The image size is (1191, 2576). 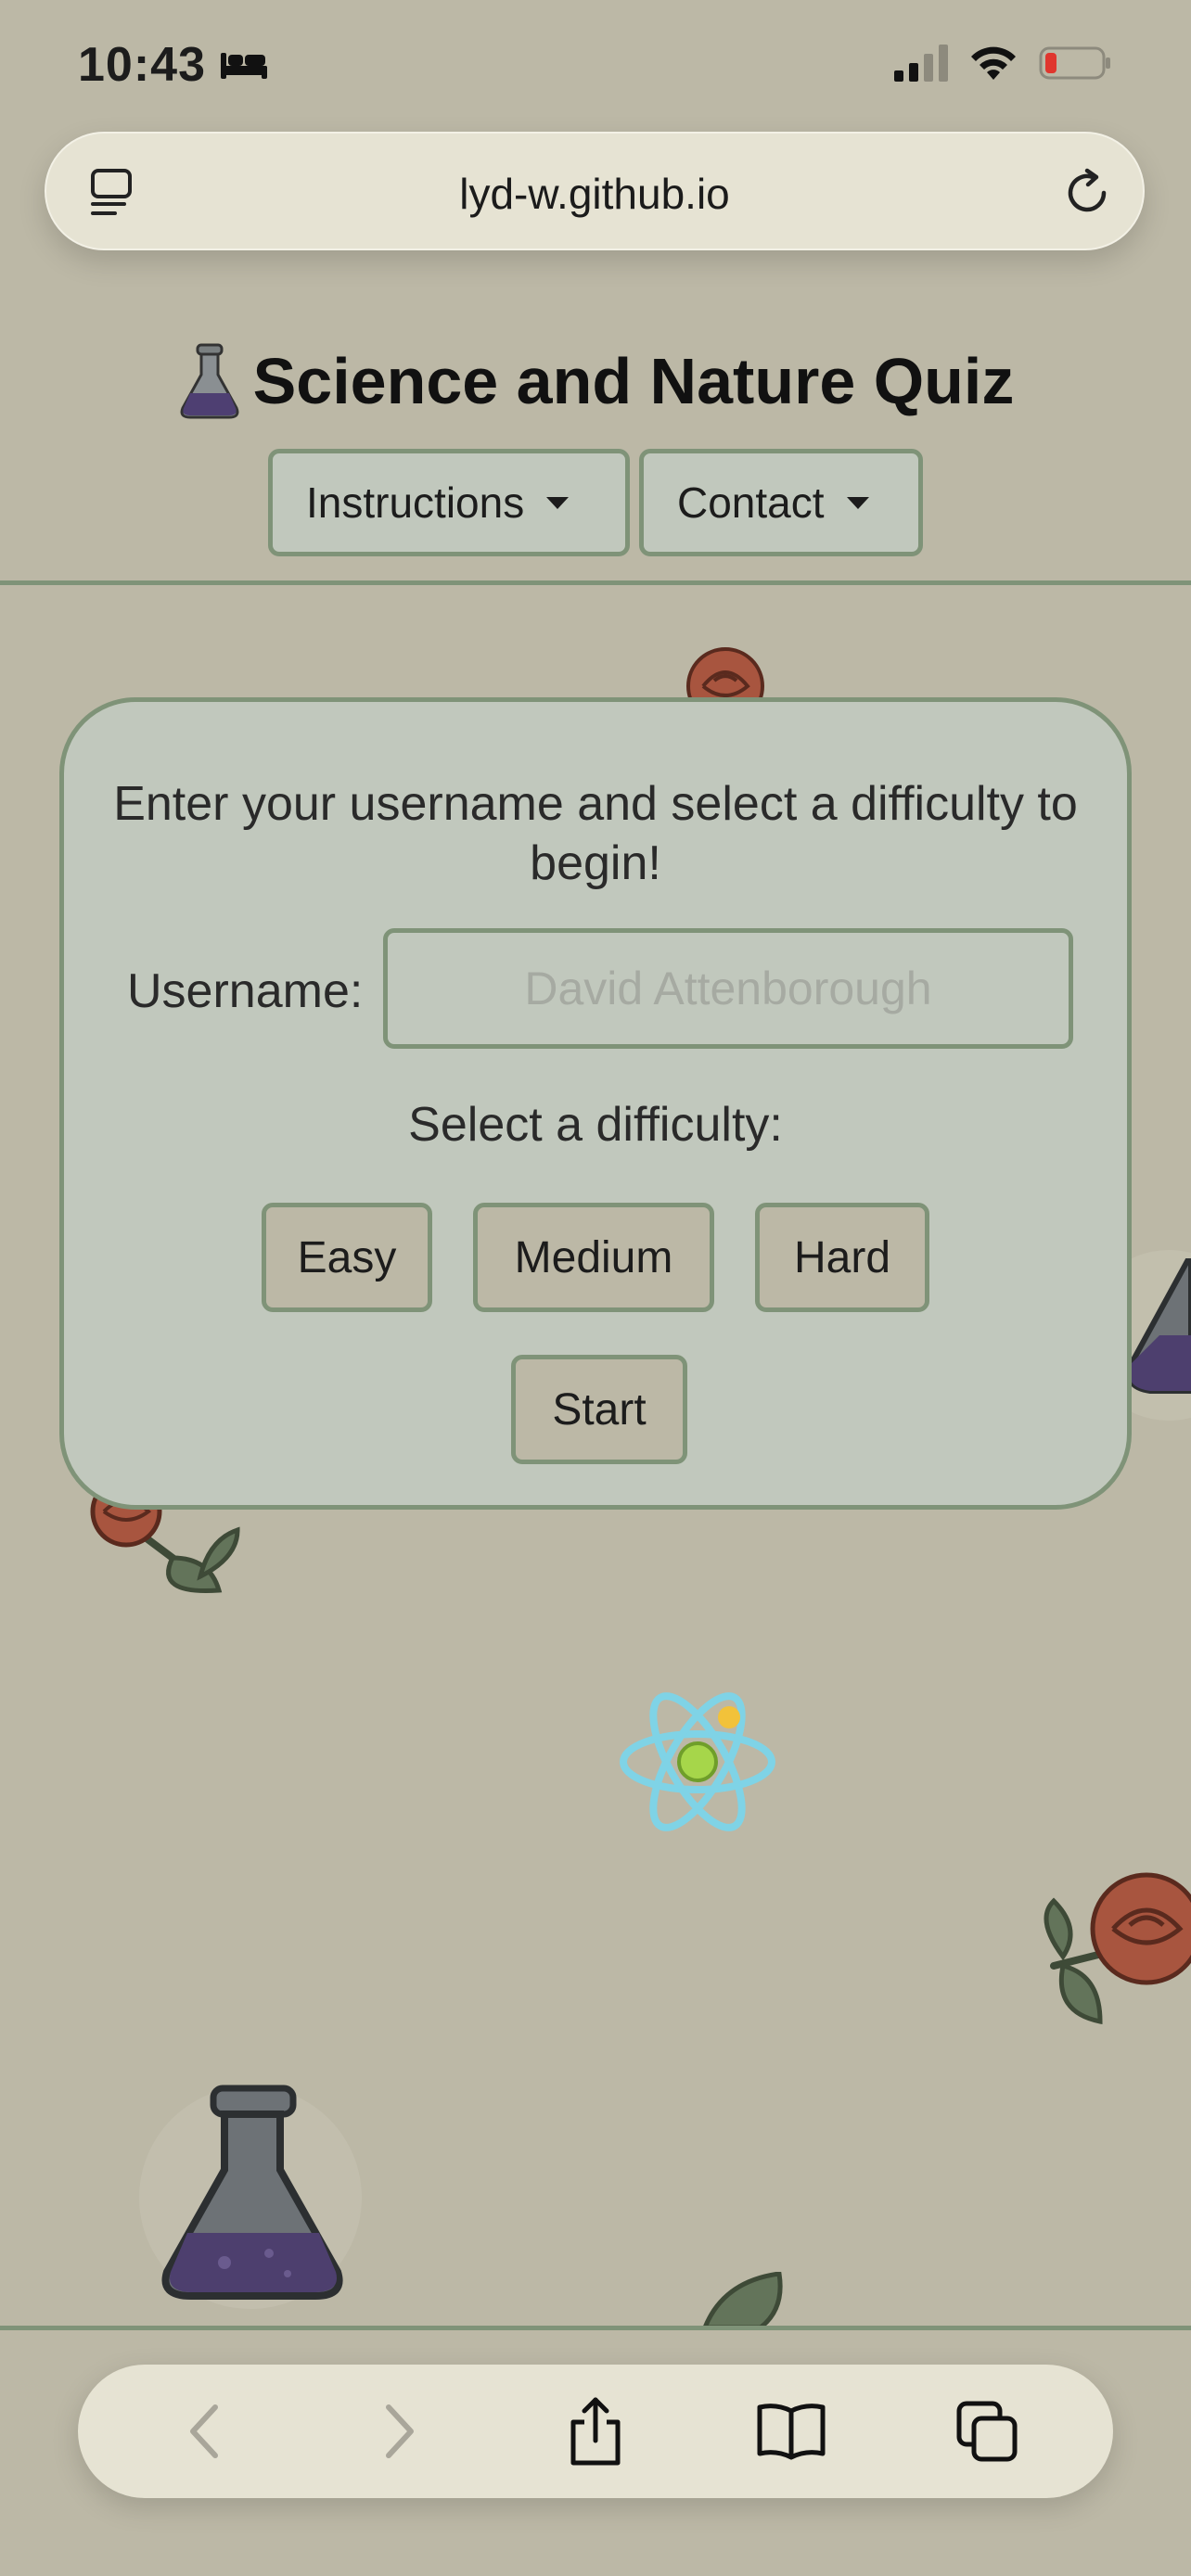 I want to click on browser-toolbar, so click(x=595, y=2432).